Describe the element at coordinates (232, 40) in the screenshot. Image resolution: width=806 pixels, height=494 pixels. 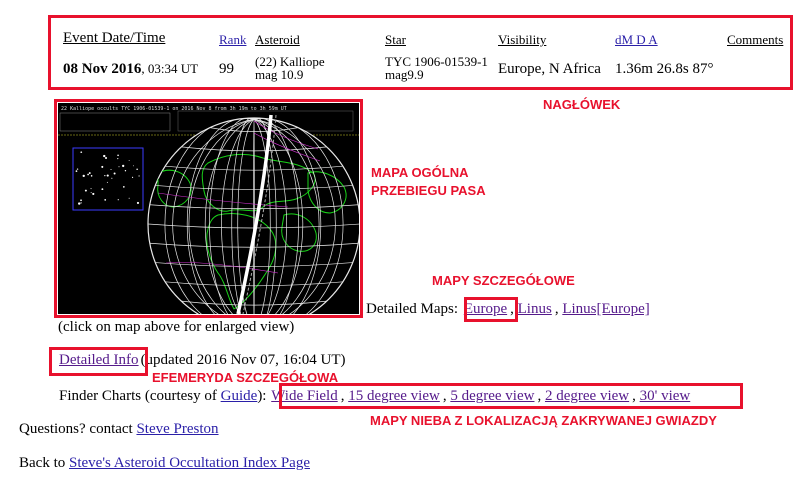
I see `col-header-rank-link: Rank` at that location.